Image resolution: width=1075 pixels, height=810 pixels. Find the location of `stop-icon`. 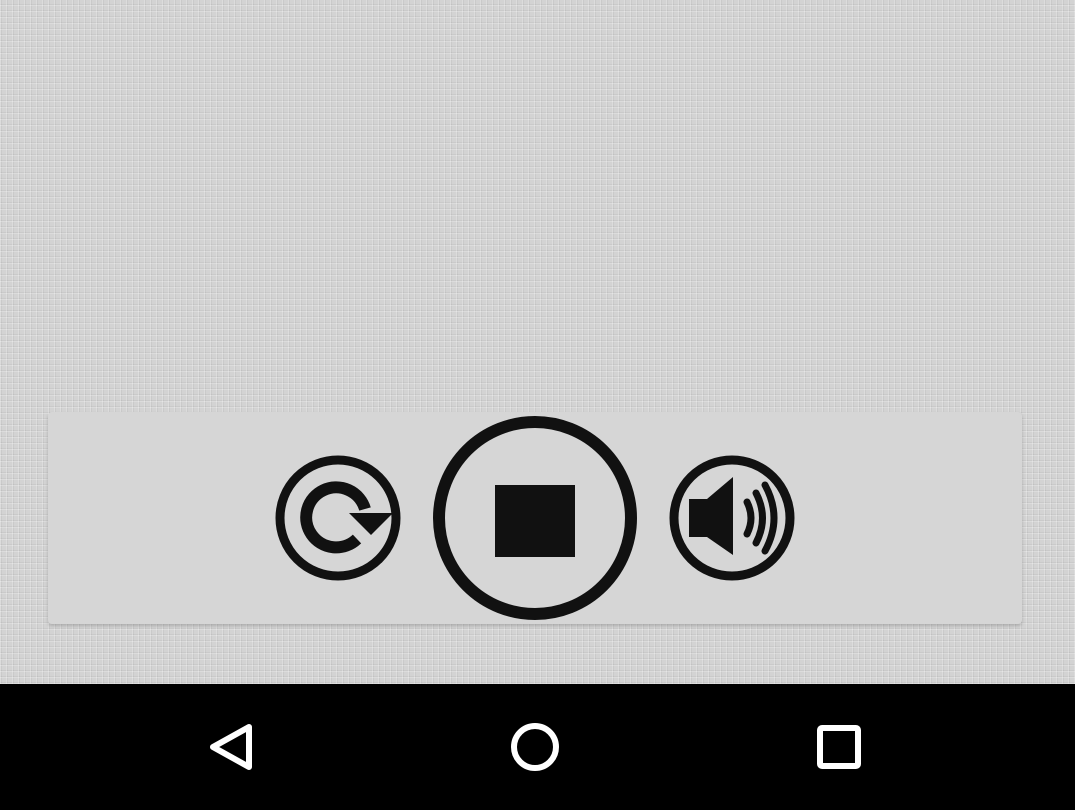

stop-icon is located at coordinates (535, 518).